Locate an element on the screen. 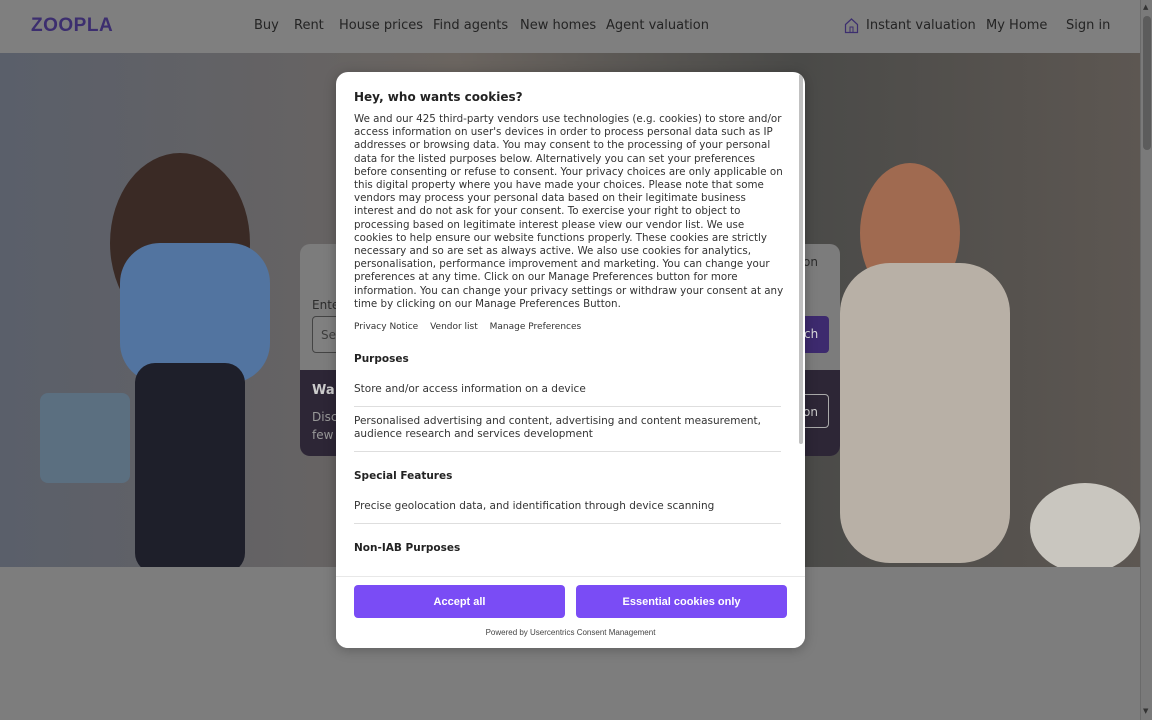  promo-title: Wa is located at coordinates (323, 390).